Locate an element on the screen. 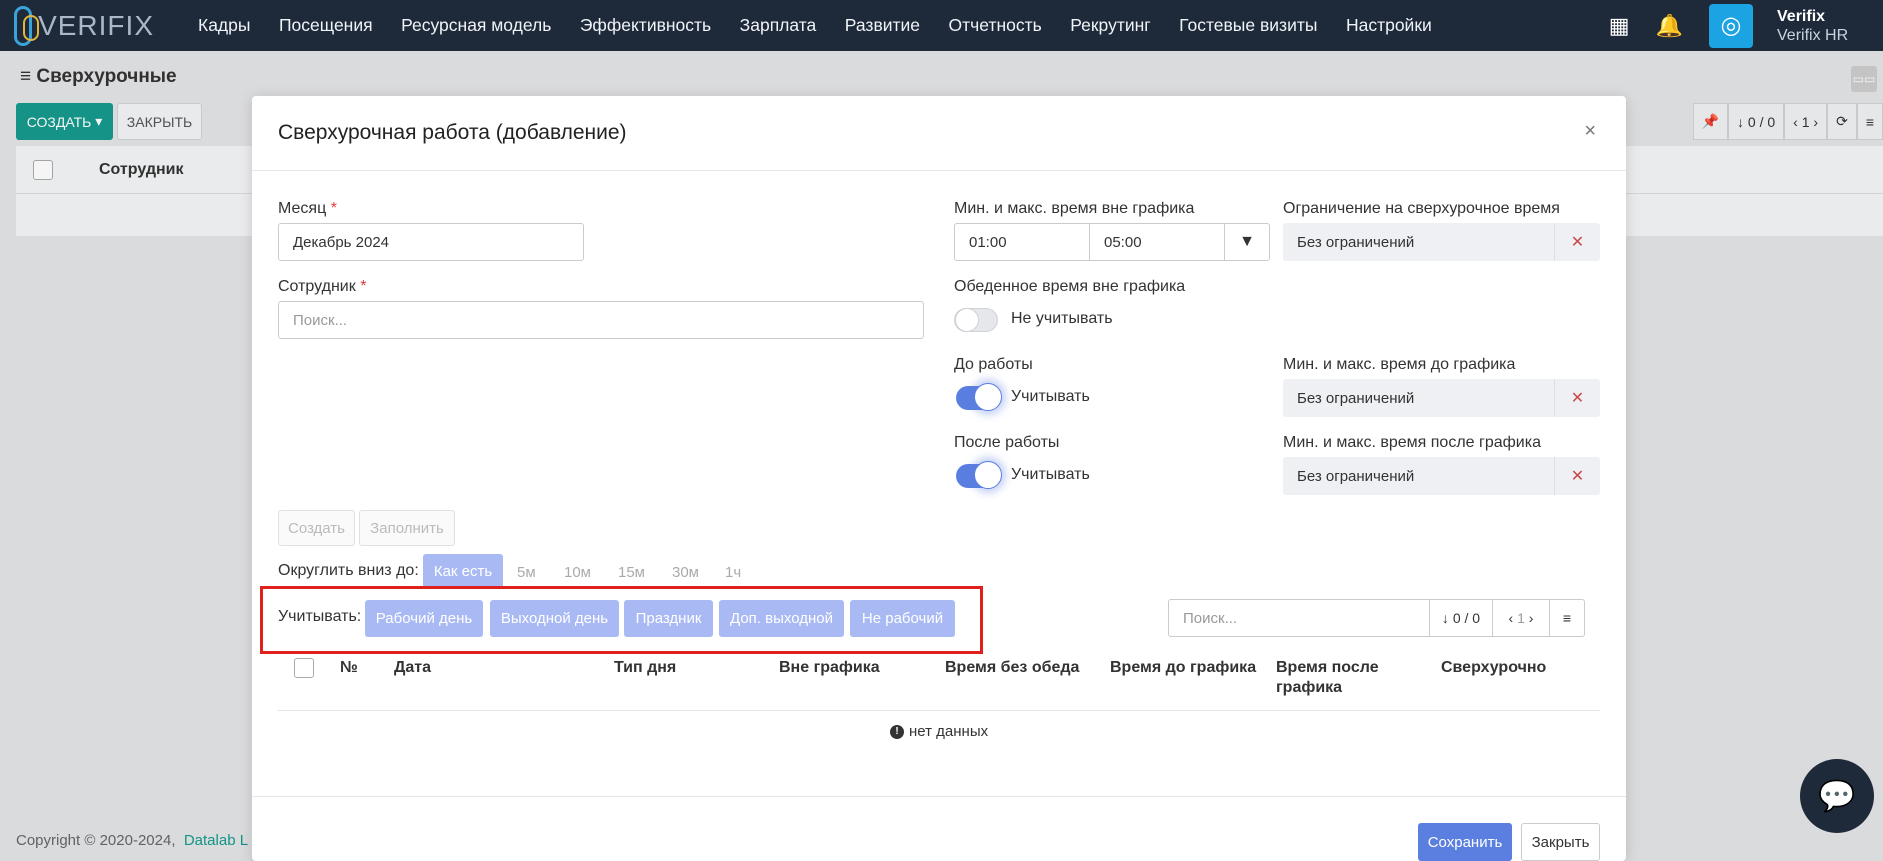  logo: VERIFIX is located at coordinates (84, 25).